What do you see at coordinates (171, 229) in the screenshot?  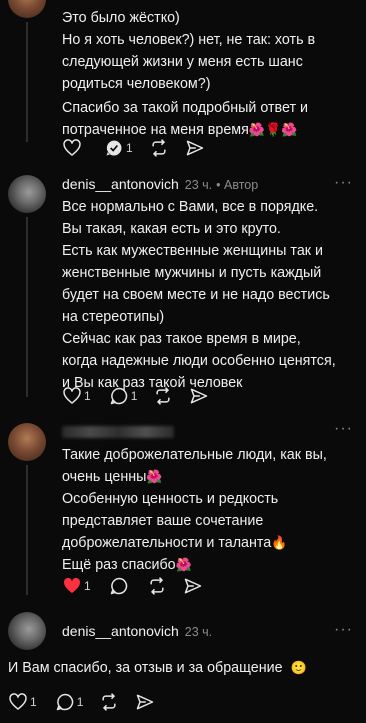 I see `comment-line: Вы такая, какая есть и это круто.` at bounding box center [171, 229].